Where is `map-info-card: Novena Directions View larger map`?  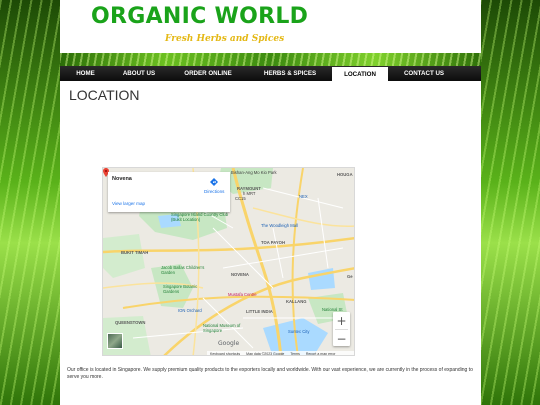 map-info-card: Novena Directions View larger map is located at coordinates (169, 192).